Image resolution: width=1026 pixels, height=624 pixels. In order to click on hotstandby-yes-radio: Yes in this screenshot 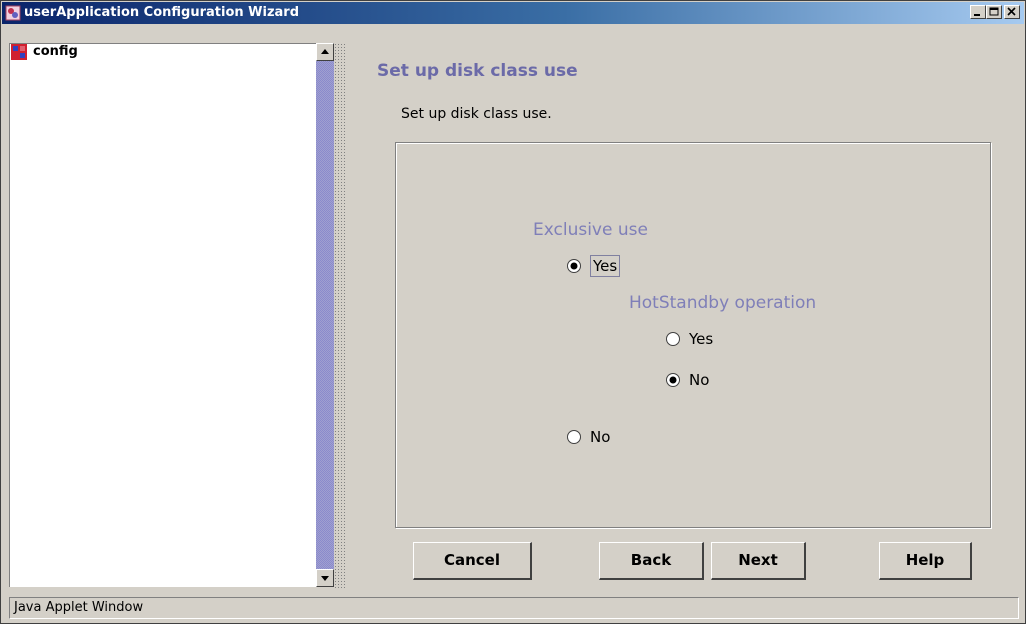, I will do `click(697, 339)`.